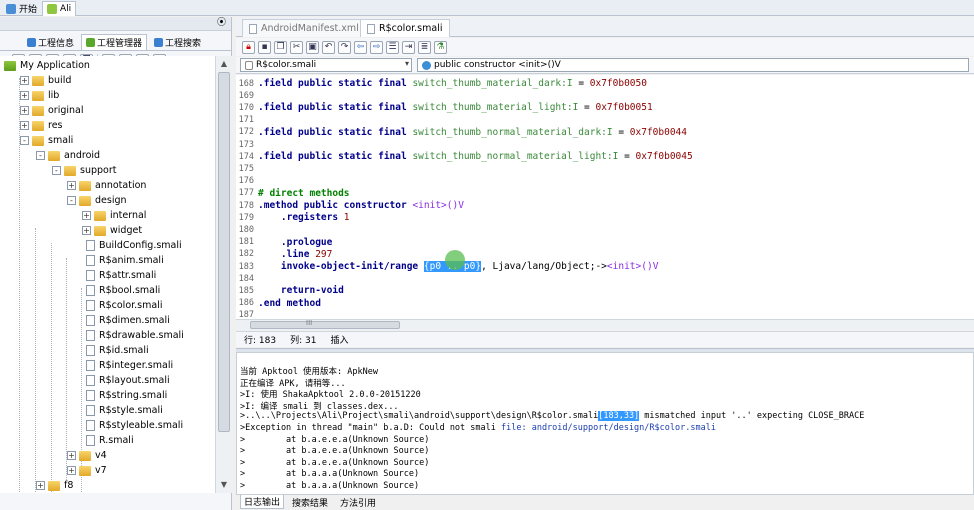 The height and width of the screenshot is (510, 974). I want to click on tree-folder-item: + internal, so click(114, 215).